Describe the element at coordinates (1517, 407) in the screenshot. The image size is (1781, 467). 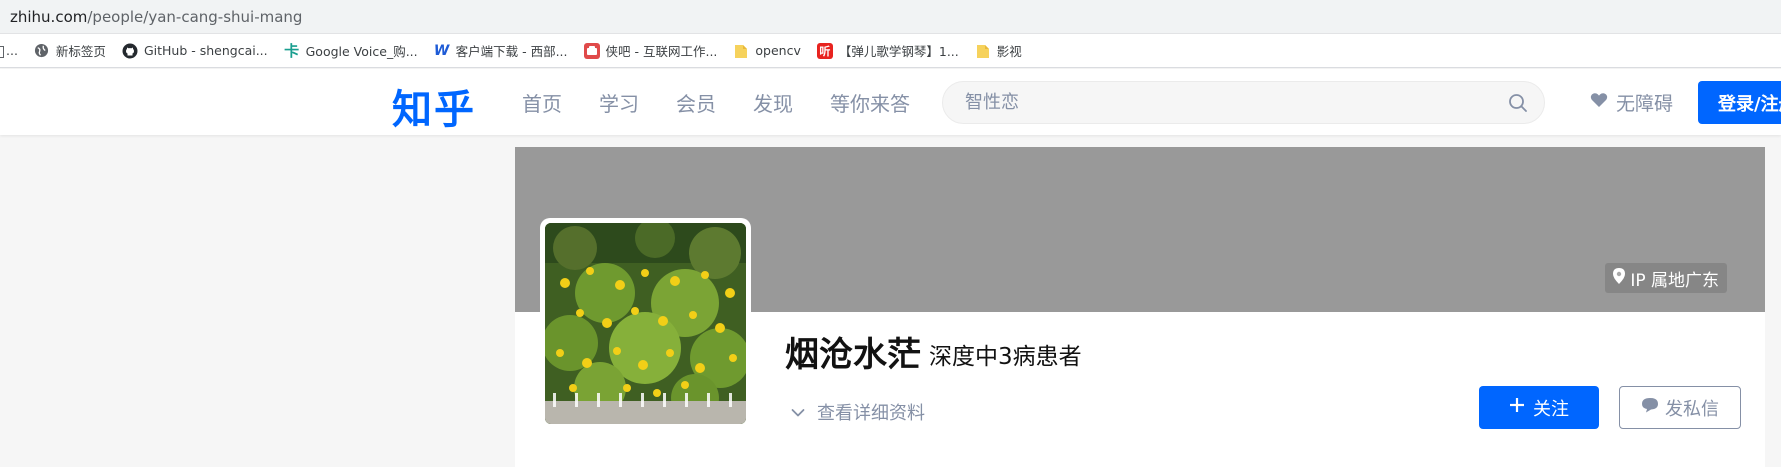
I see `plus-icon` at that location.